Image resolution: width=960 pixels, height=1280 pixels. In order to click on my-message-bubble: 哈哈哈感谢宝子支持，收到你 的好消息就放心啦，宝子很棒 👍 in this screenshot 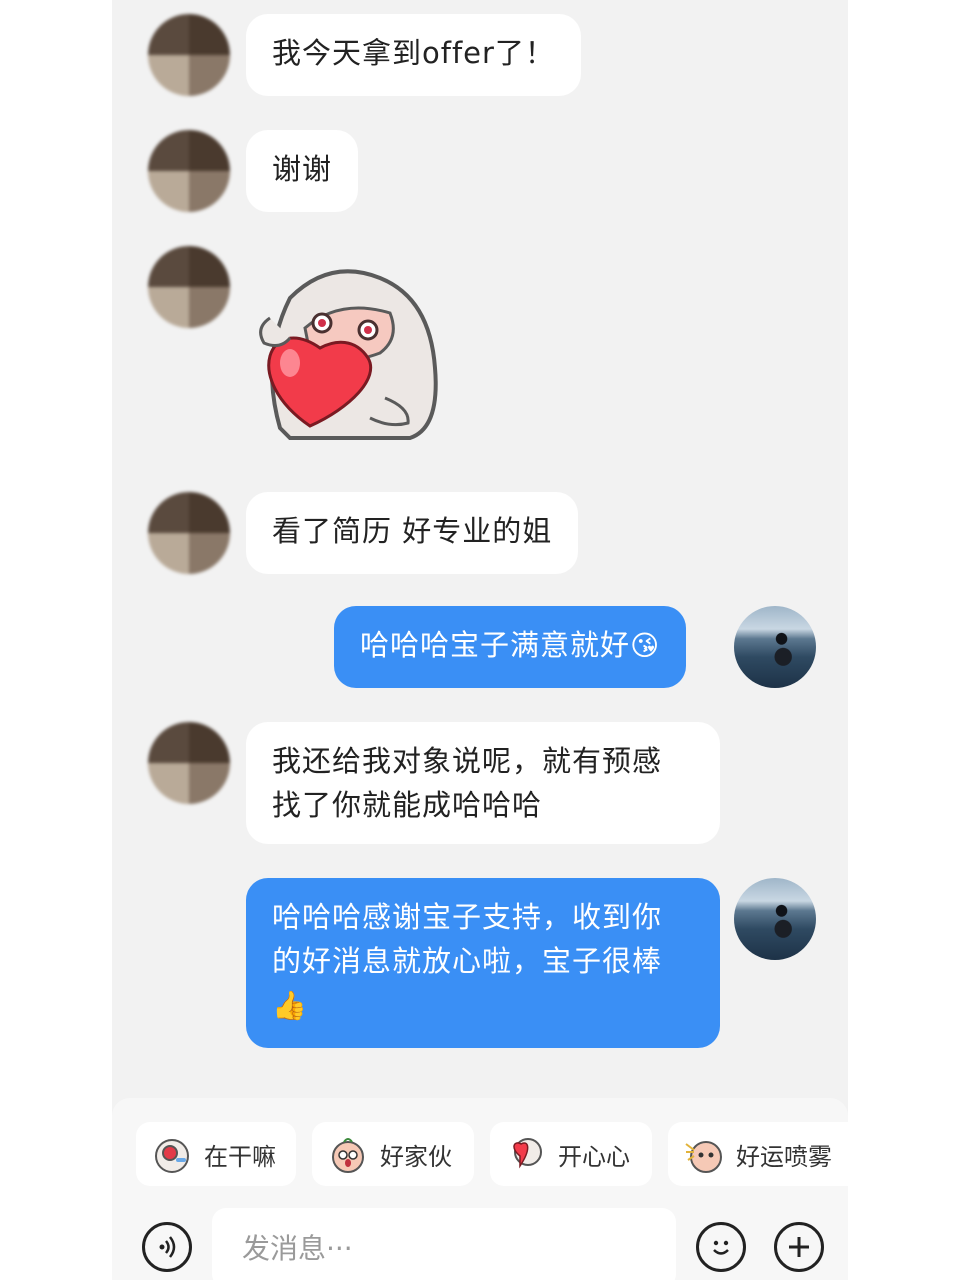, I will do `click(483, 963)`.